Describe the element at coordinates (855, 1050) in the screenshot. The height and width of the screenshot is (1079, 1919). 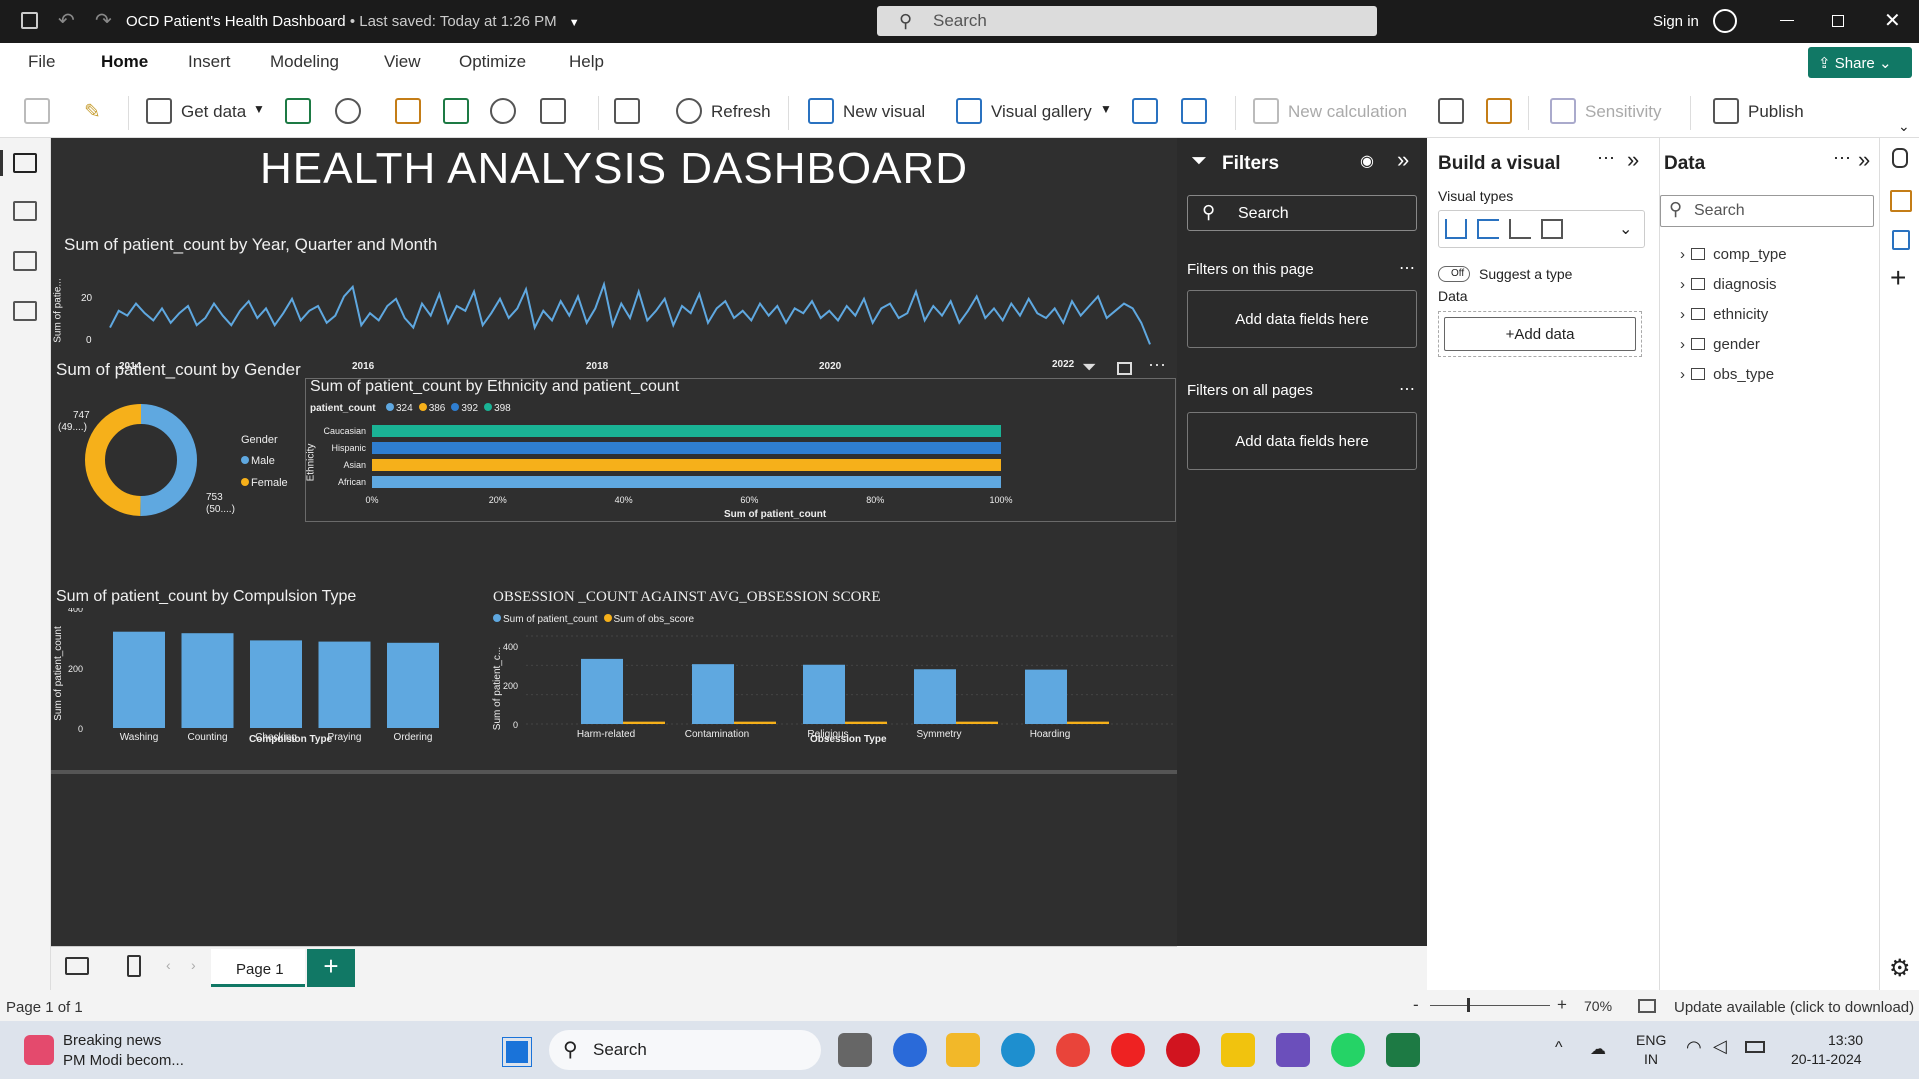
I see `task-view-icon` at that location.